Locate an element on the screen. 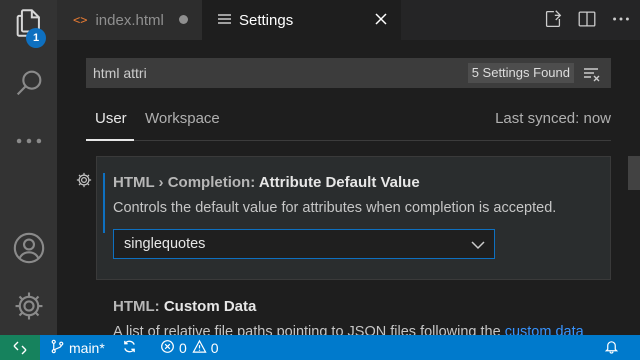 The width and height of the screenshot is (640, 360). search-value: html attri is located at coordinates (120, 73).